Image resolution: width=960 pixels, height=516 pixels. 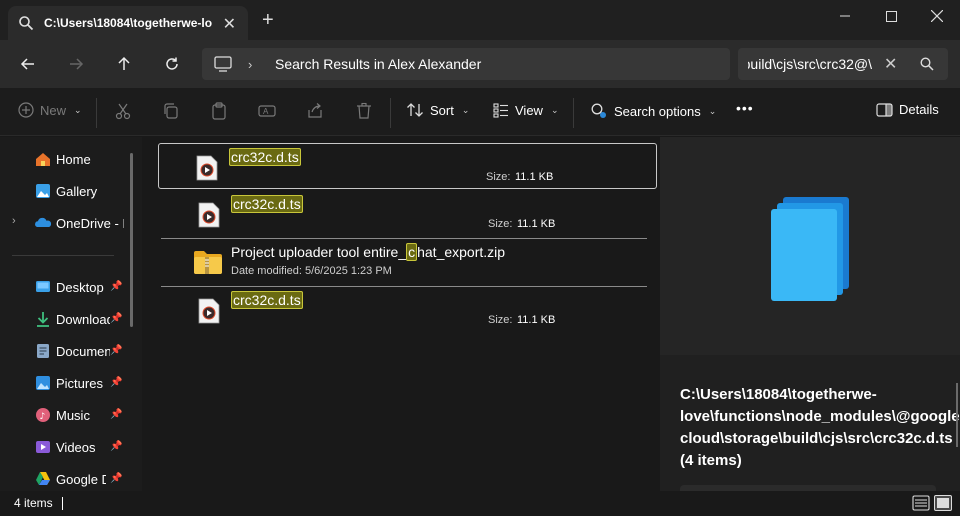 What do you see at coordinates (208, 262) in the screenshot?
I see `zip-folder-icon` at bounding box center [208, 262].